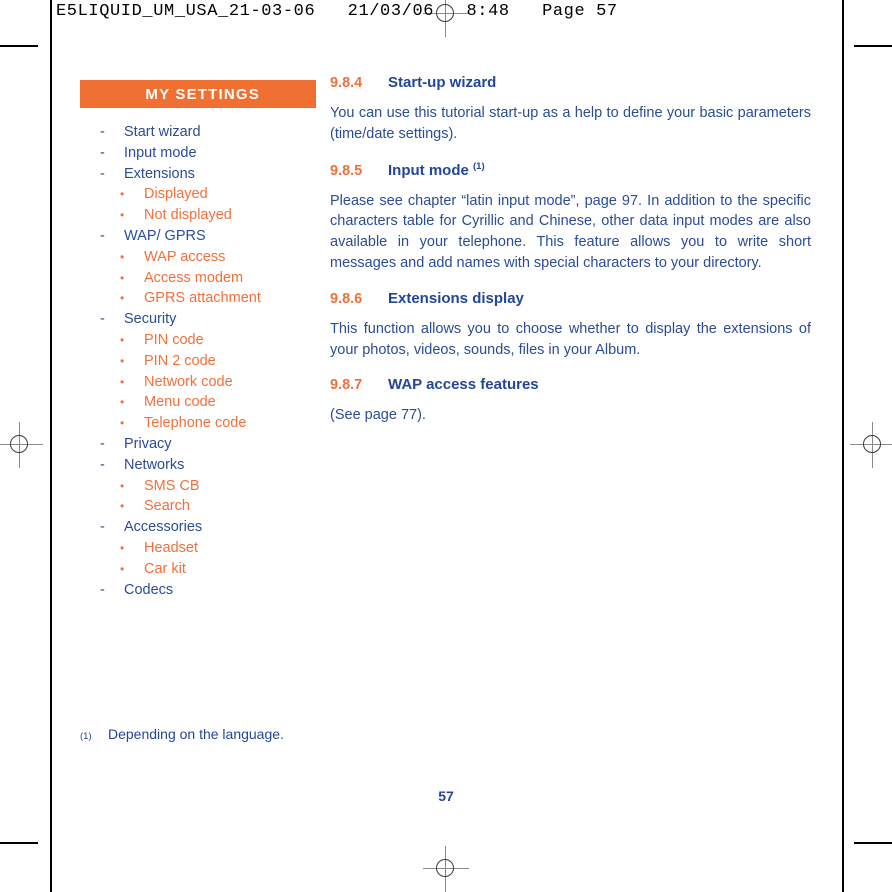 This screenshot has height=892, width=892. I want to click on sidebar-item: • WAP access, so click(198, 257).